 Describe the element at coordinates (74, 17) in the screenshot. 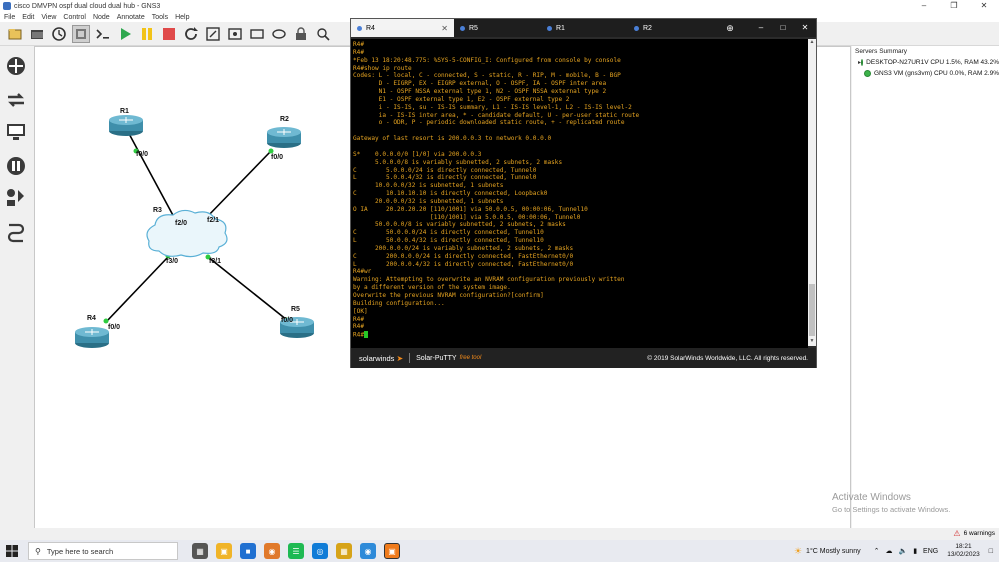

I see `menu-control: Control` at that location.